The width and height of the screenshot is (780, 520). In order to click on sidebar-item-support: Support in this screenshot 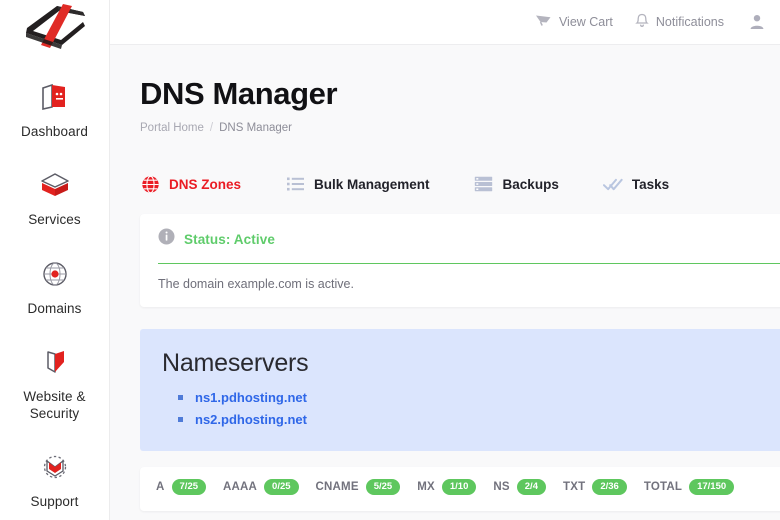, I will do `click(55, 479)`.